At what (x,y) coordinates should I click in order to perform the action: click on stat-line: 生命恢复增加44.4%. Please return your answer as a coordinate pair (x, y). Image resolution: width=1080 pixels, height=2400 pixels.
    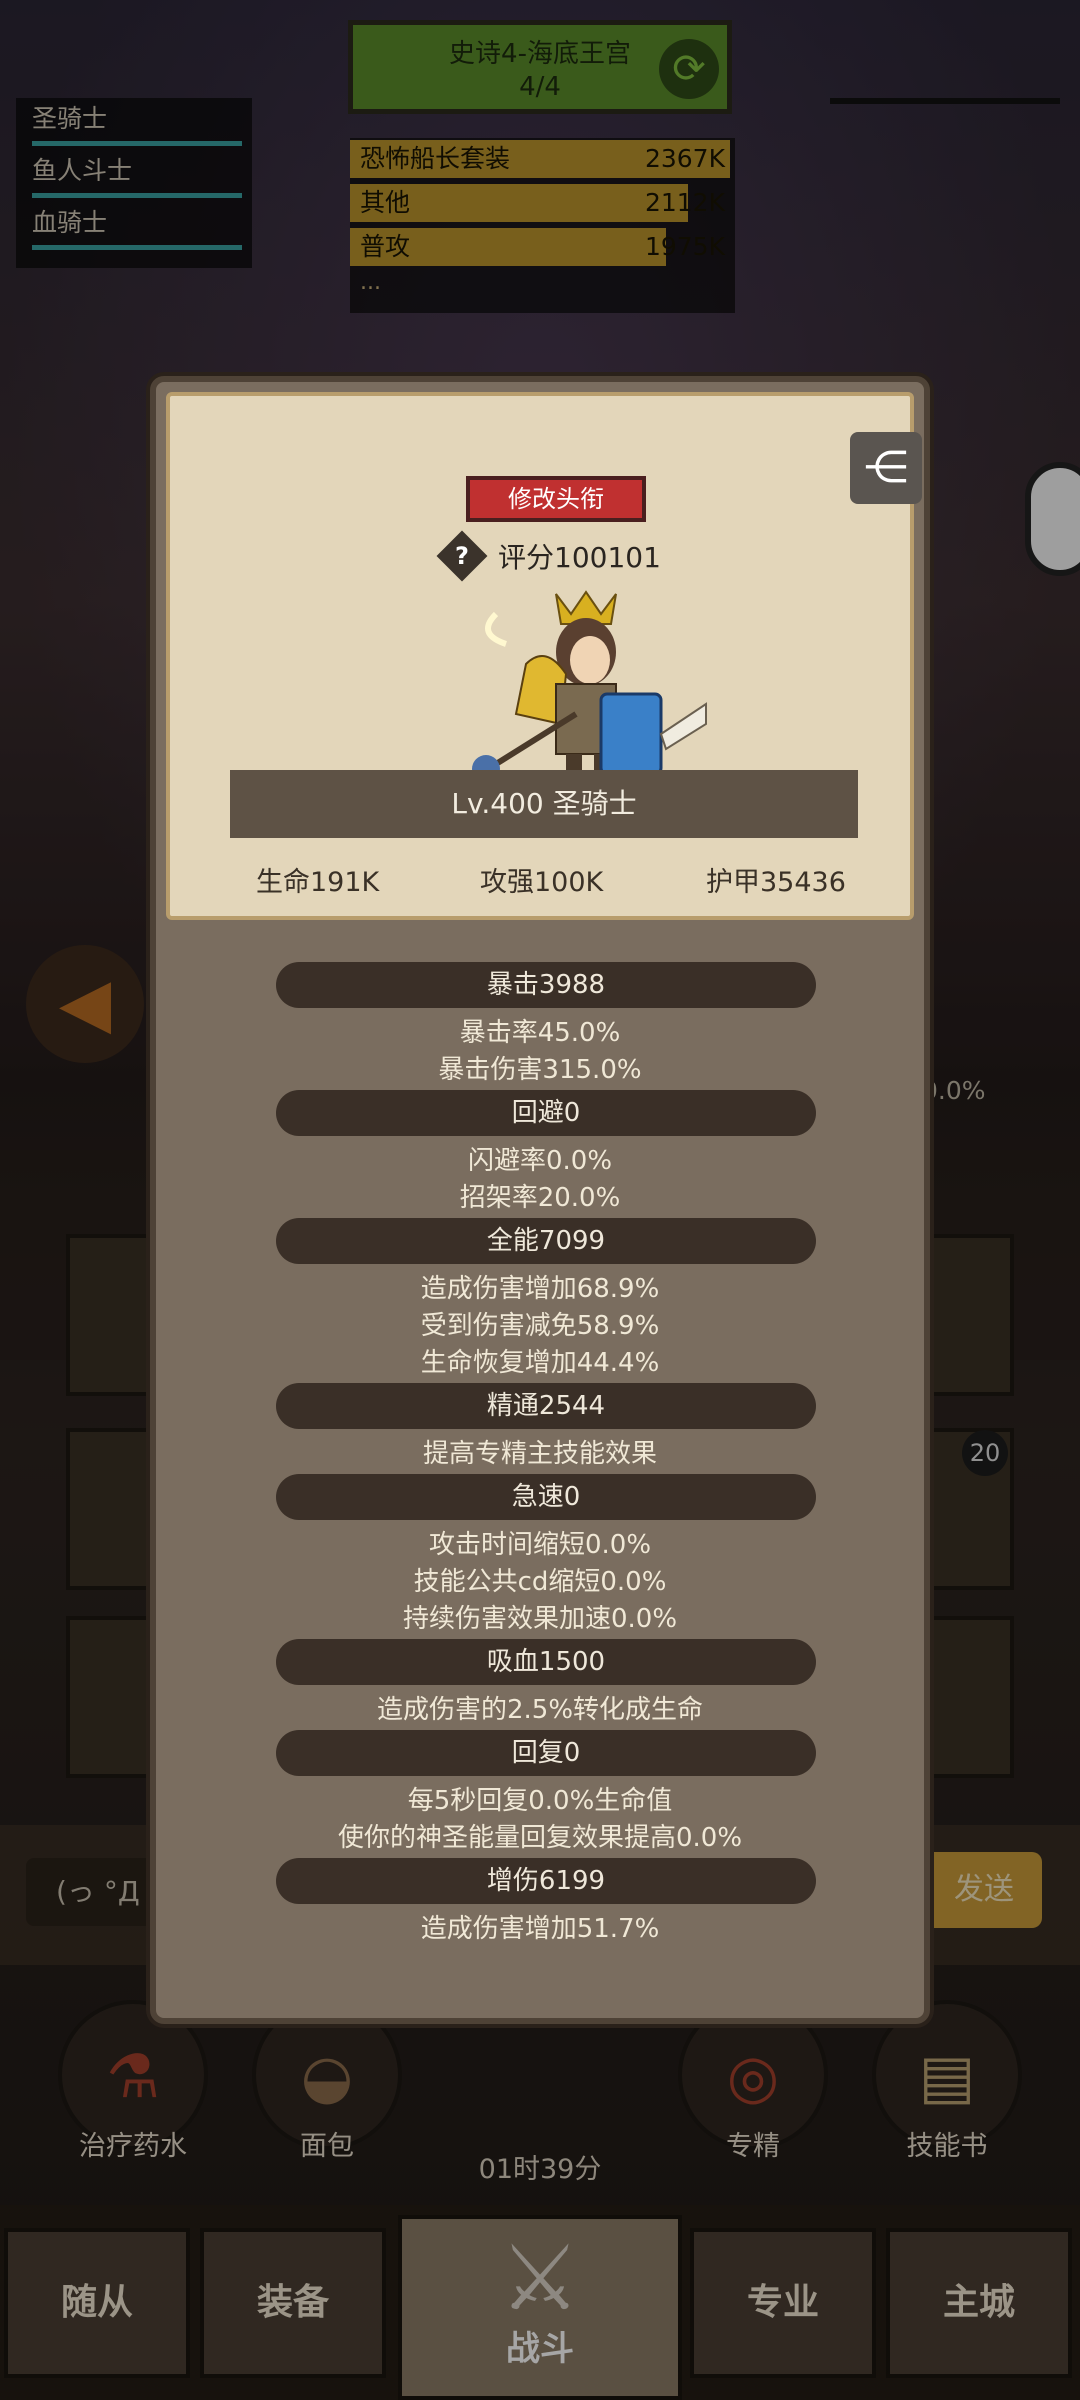
    Looking at the image, I should click on (540, 1363).